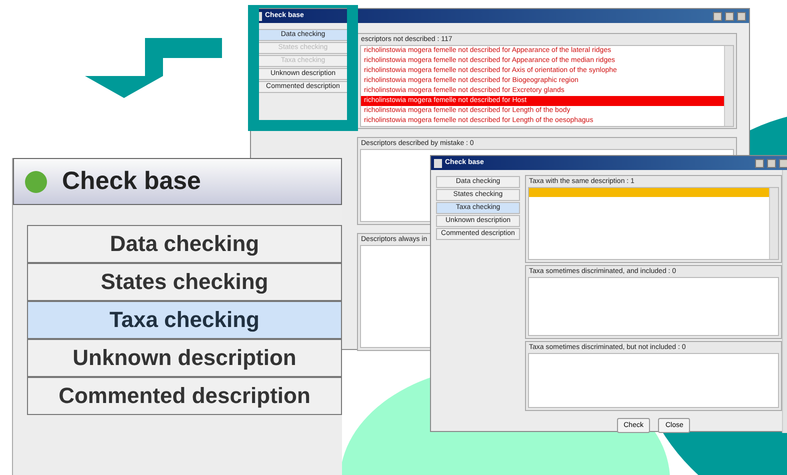 This screenshot has width=787, height=475. I want to click on window-title: Check base, so click(131, 181).